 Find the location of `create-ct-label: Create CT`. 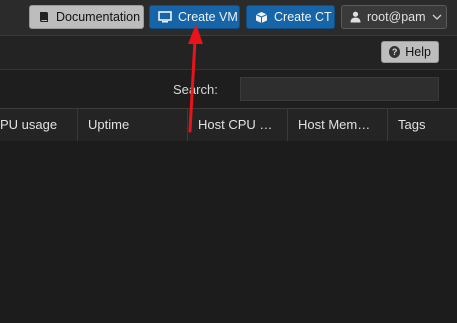

create-ct-label: Create CT is located at coordinates (303, 17).